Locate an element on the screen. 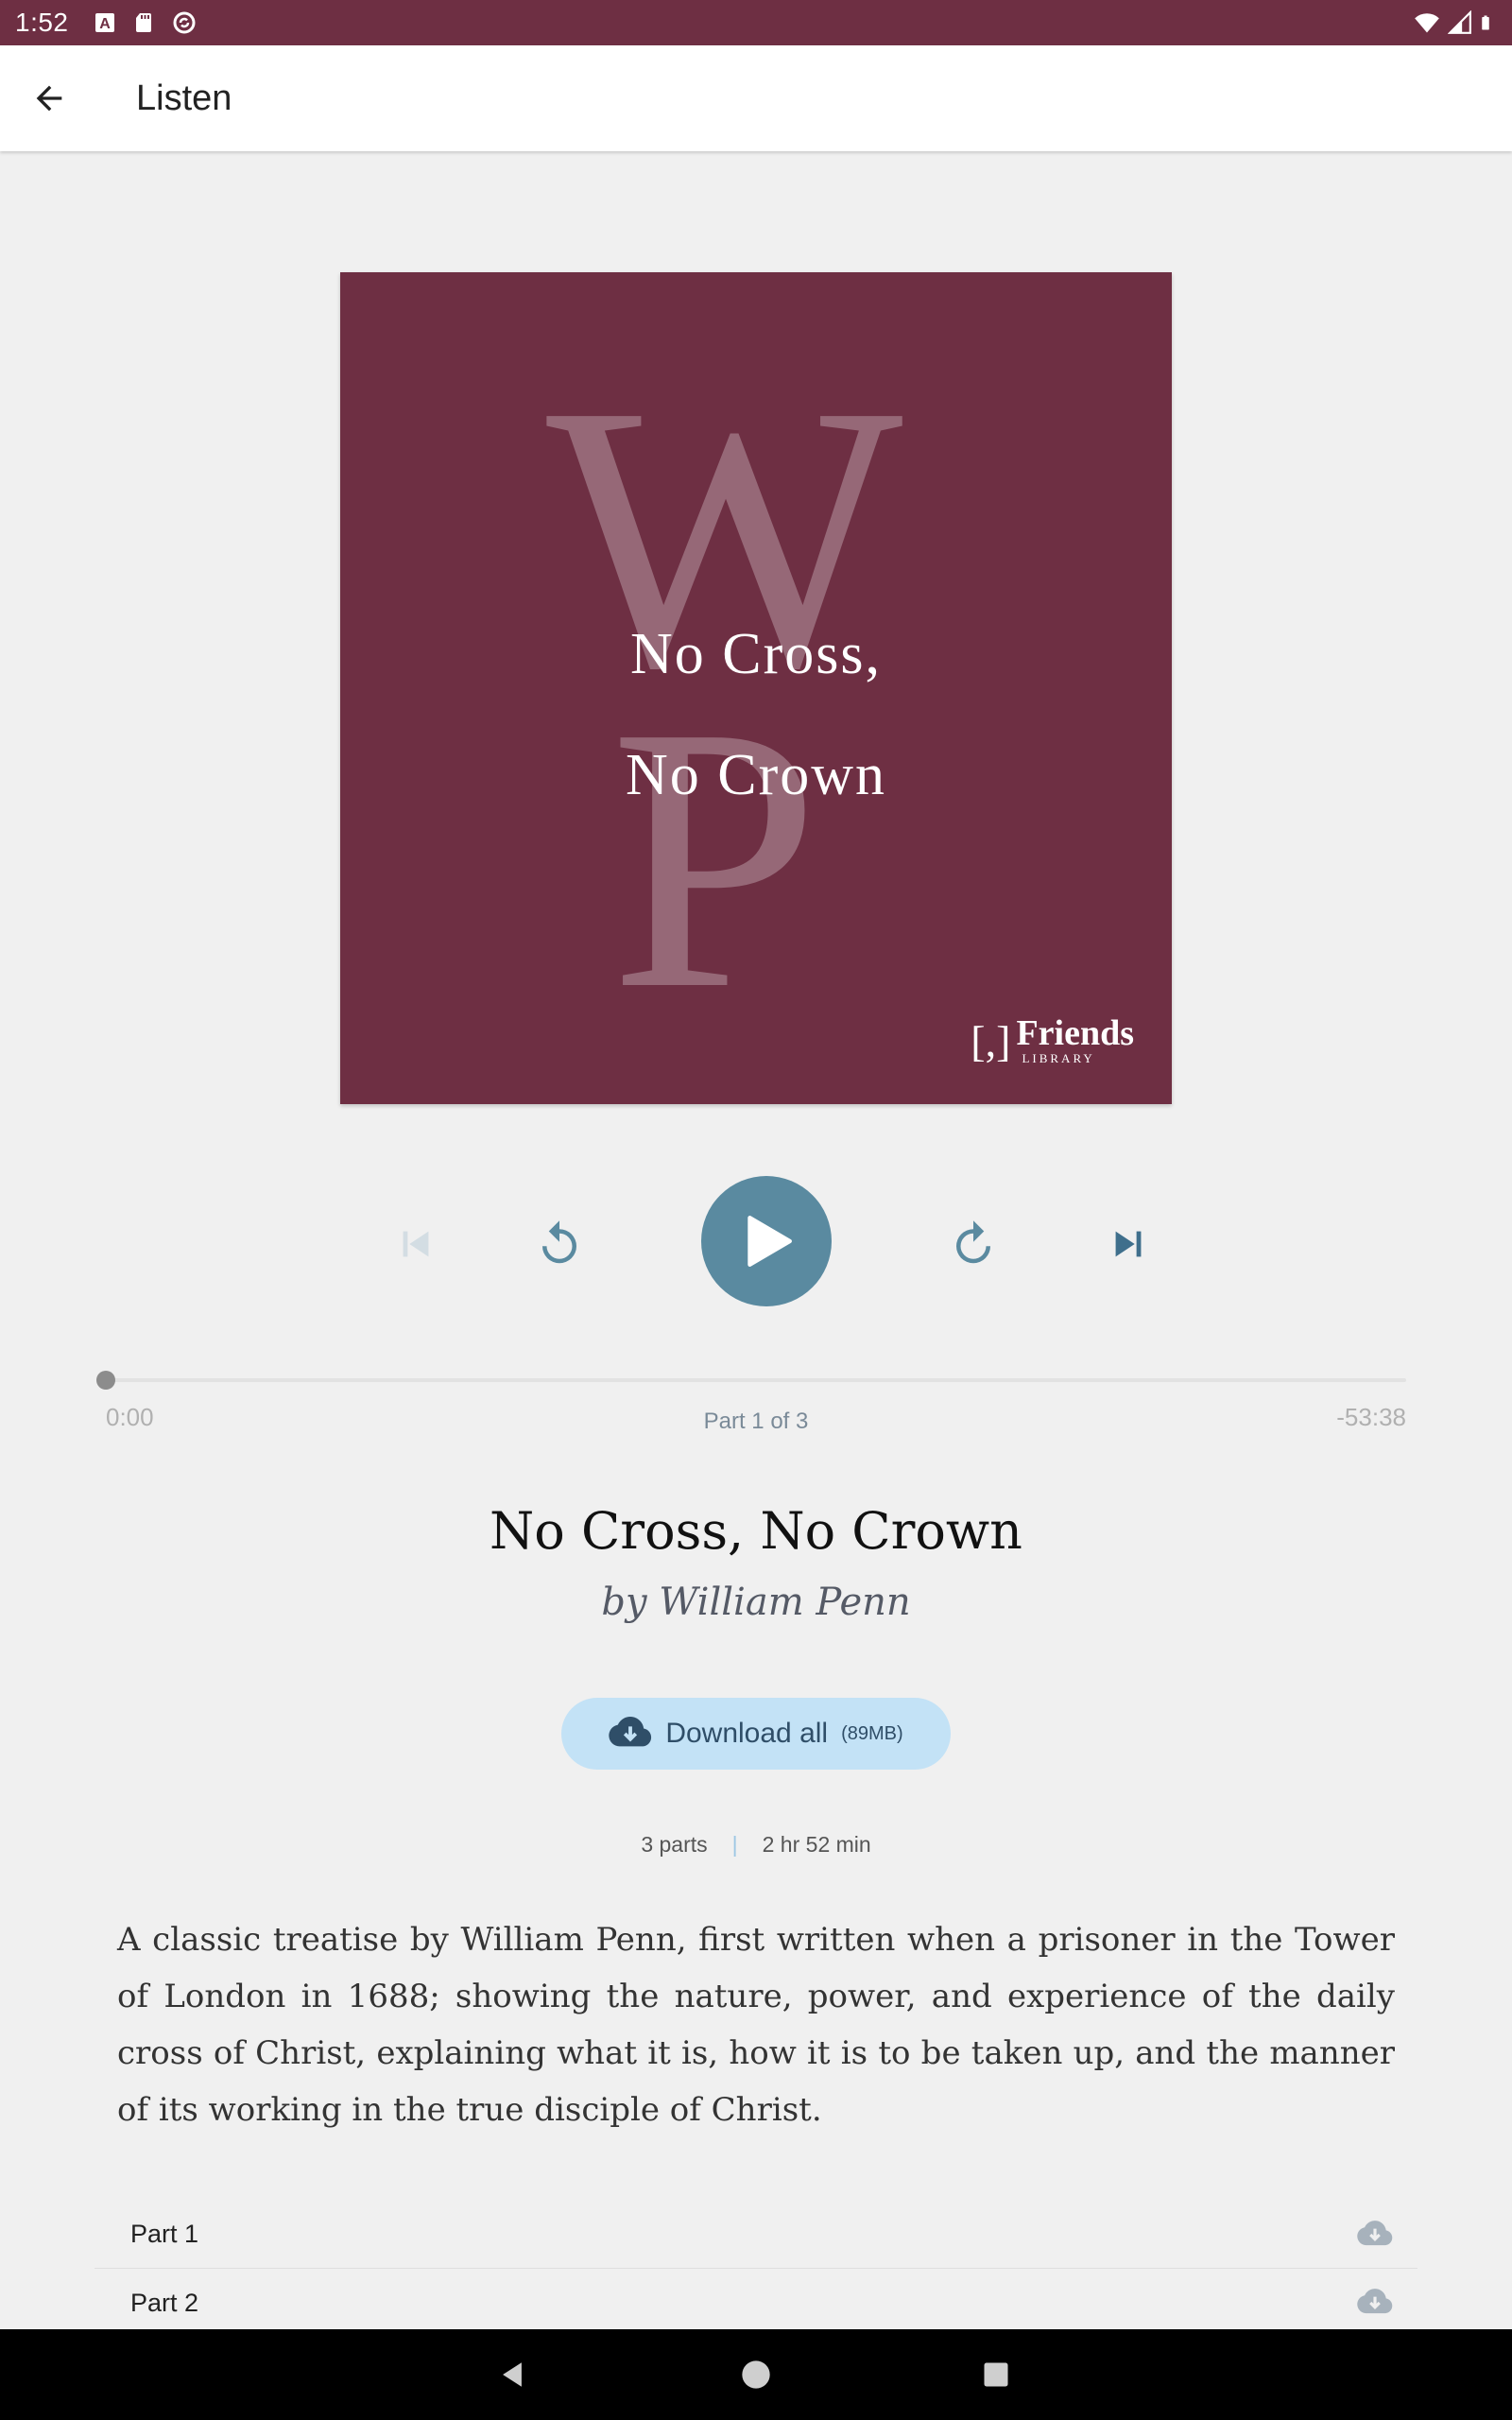 This screenshot has width=1512, height=2420. wifi-icon is located at coordinates (1427, 23).